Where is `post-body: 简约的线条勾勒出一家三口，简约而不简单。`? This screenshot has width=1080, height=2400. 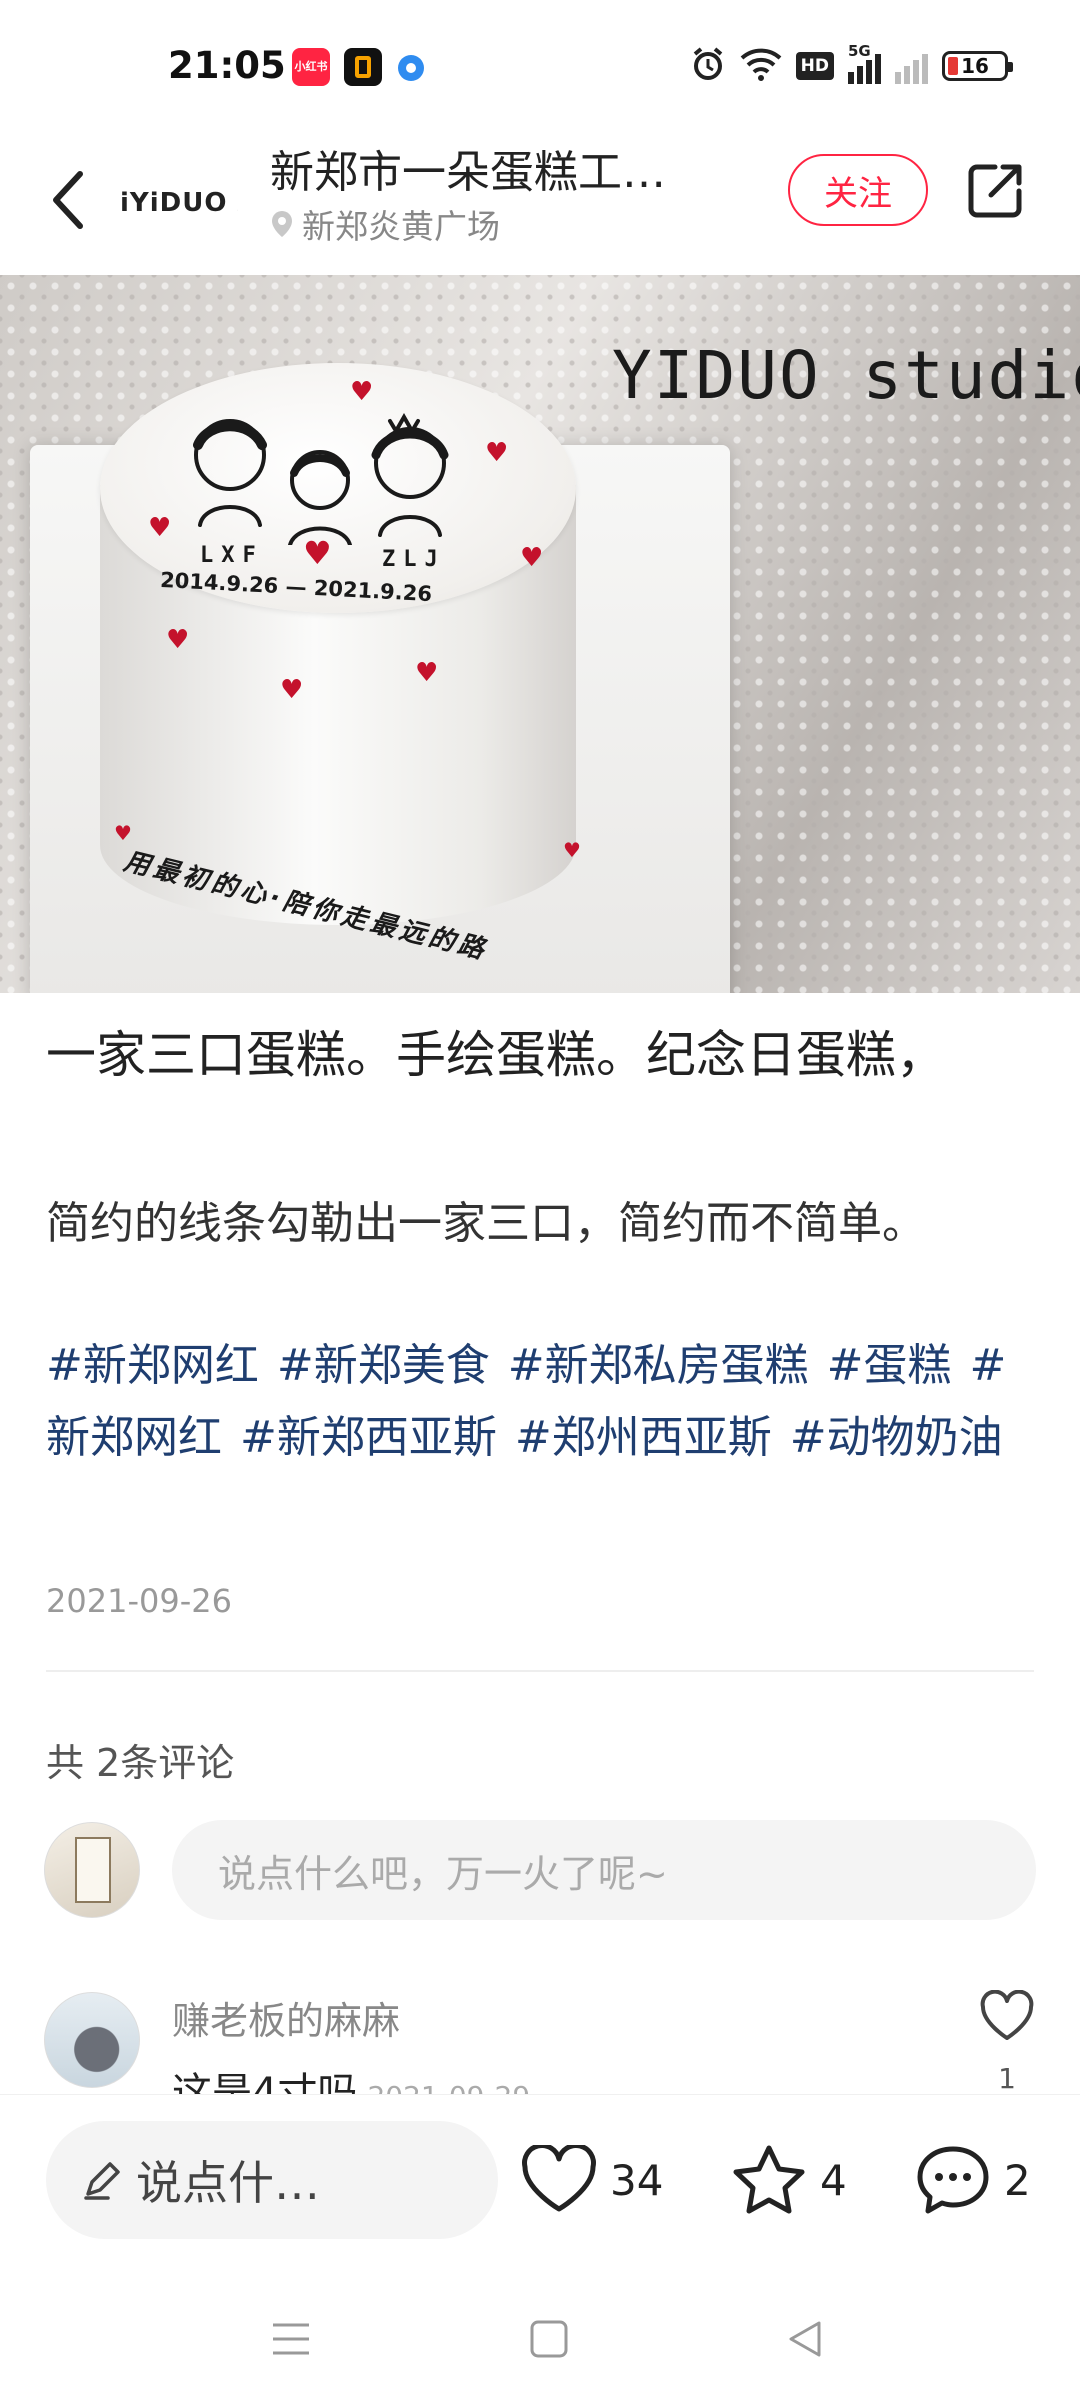
post-body: 简约的线条勾勒出一家三口，简约而不简单。 is located at coordinates (486, 1223).